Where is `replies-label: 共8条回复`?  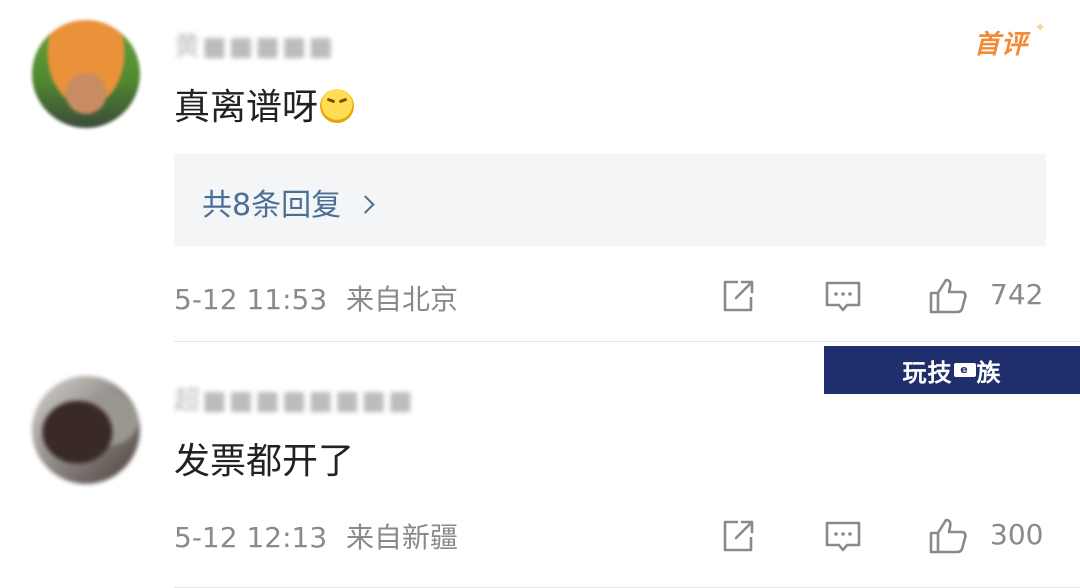
replies-label: 共8条回复 is located at coordinates (288, 202).